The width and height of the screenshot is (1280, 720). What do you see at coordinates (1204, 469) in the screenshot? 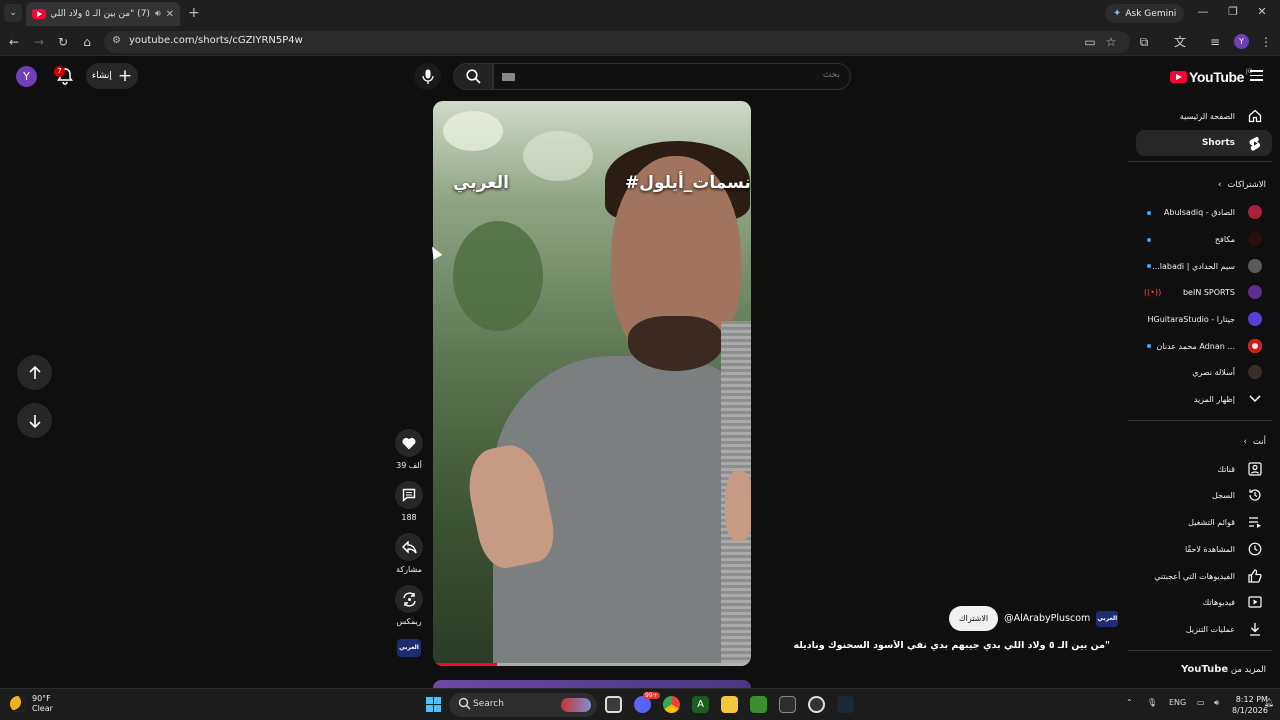
I see `sidebar-item-your-channel: قناتك` at bounding box center [1204, 469].